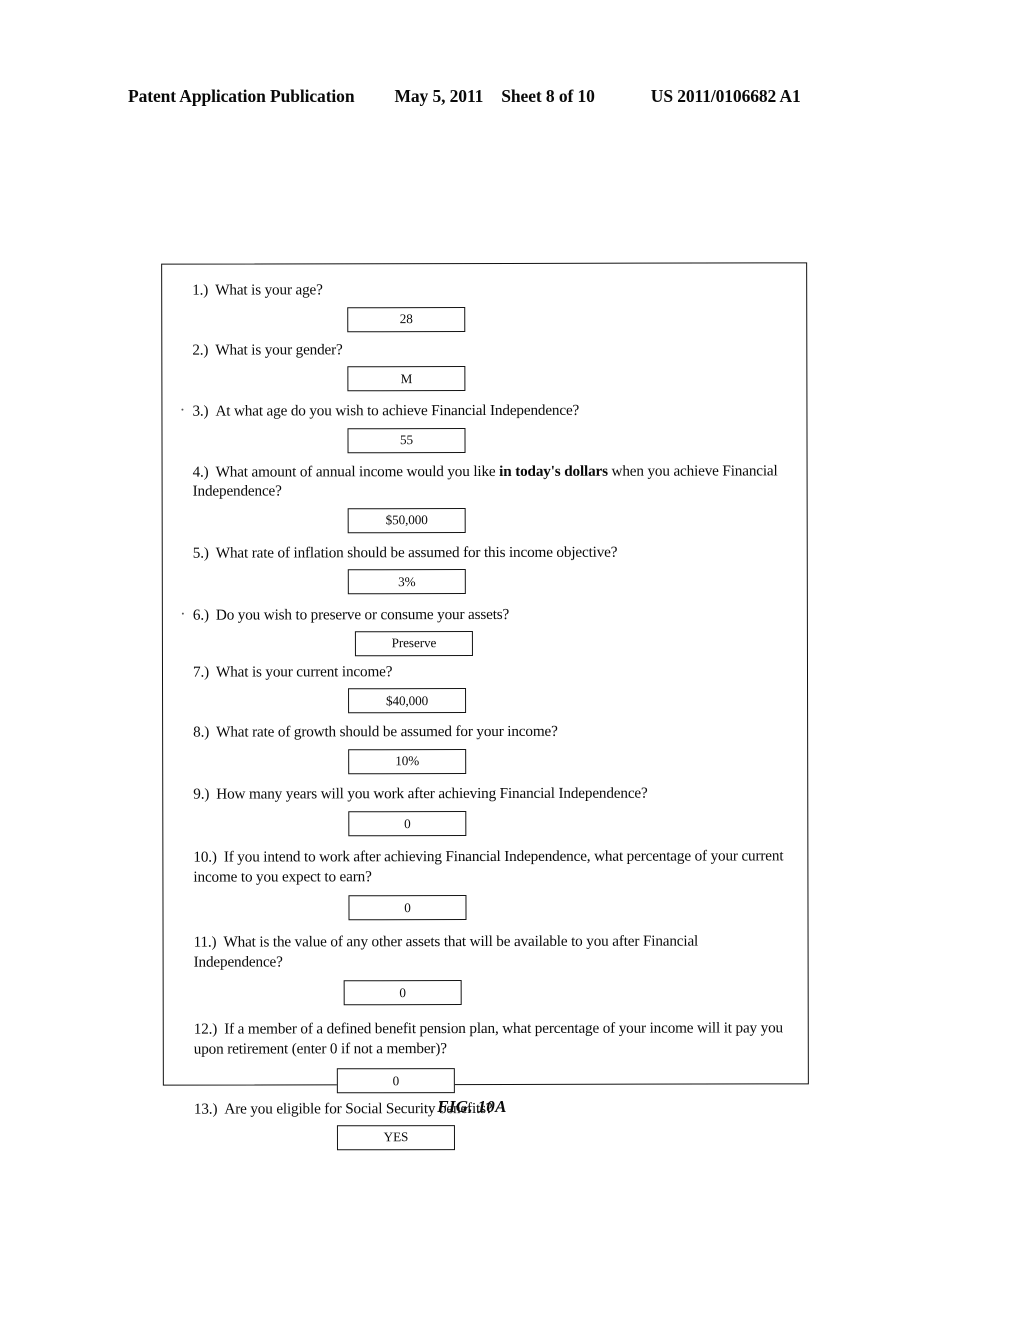 This screenshot has width=1024, height=1320. What do you see at coordinates (548, 96) in the screenshot?
I see `sheet-number: Sheet 8 of 10` at bounding box center [548, 96].